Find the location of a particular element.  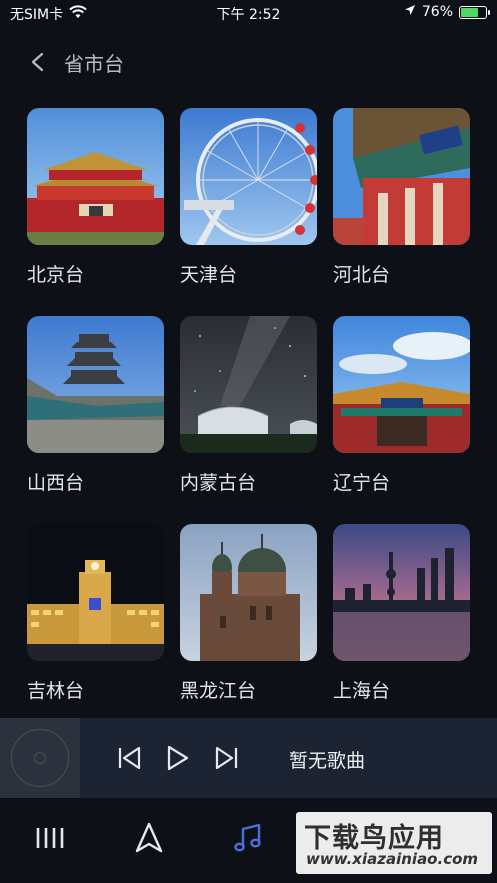

mini-player: 暂无歌曲 is located at coordinates (248, 758).